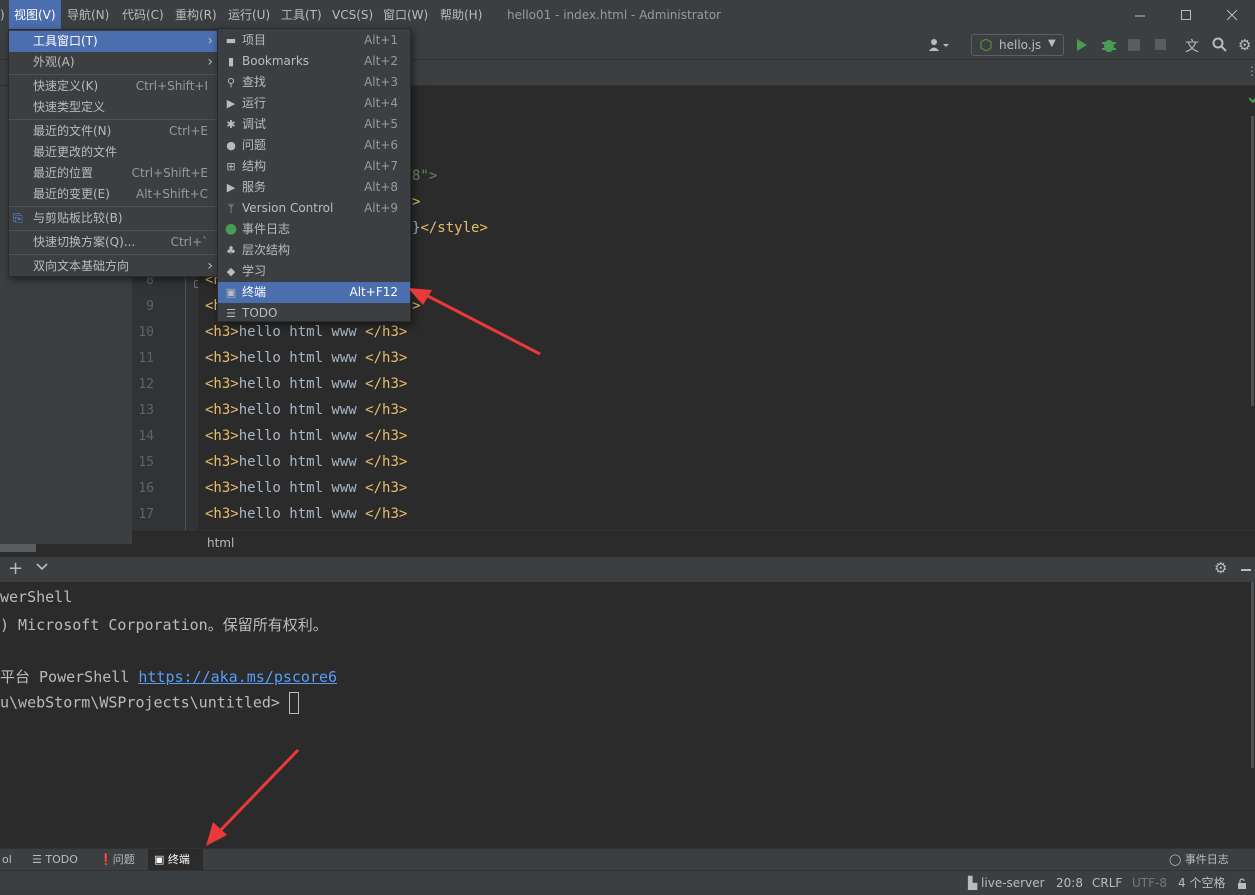  What do you see at coordinates (1186, 15) in the screenshot?
I see `maximize-icon` at bounding box center [1186, 15].